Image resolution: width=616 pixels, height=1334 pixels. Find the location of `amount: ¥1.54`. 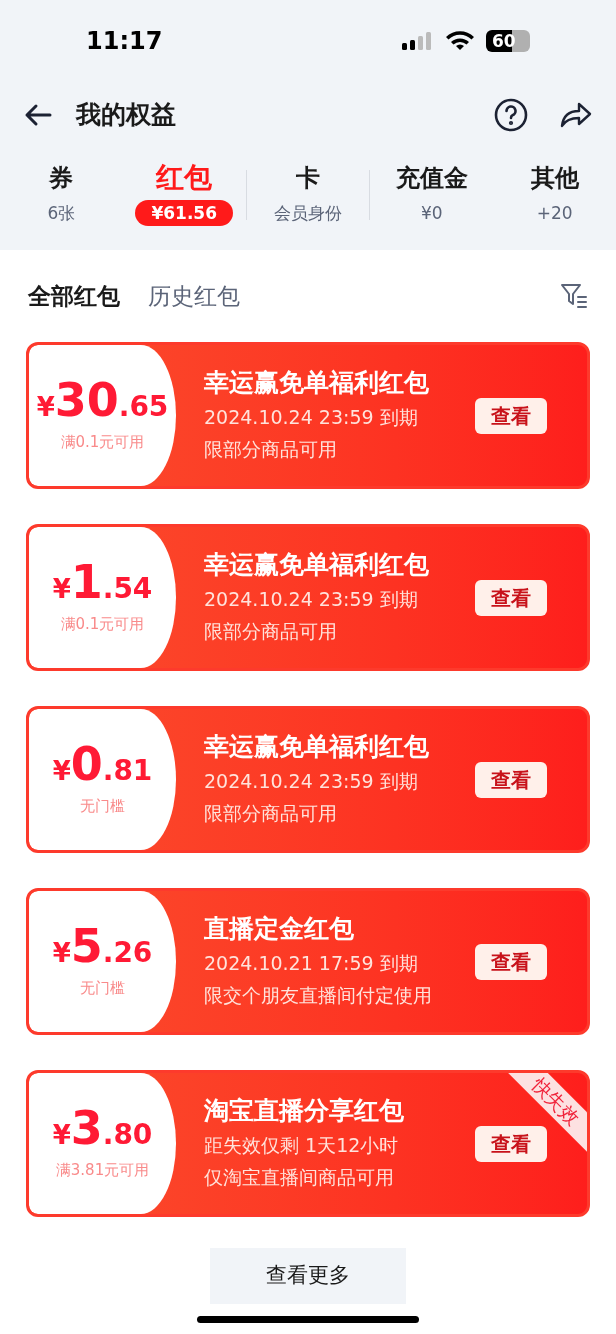

amount: ¥1.54 is located at coordinates (102, 582).